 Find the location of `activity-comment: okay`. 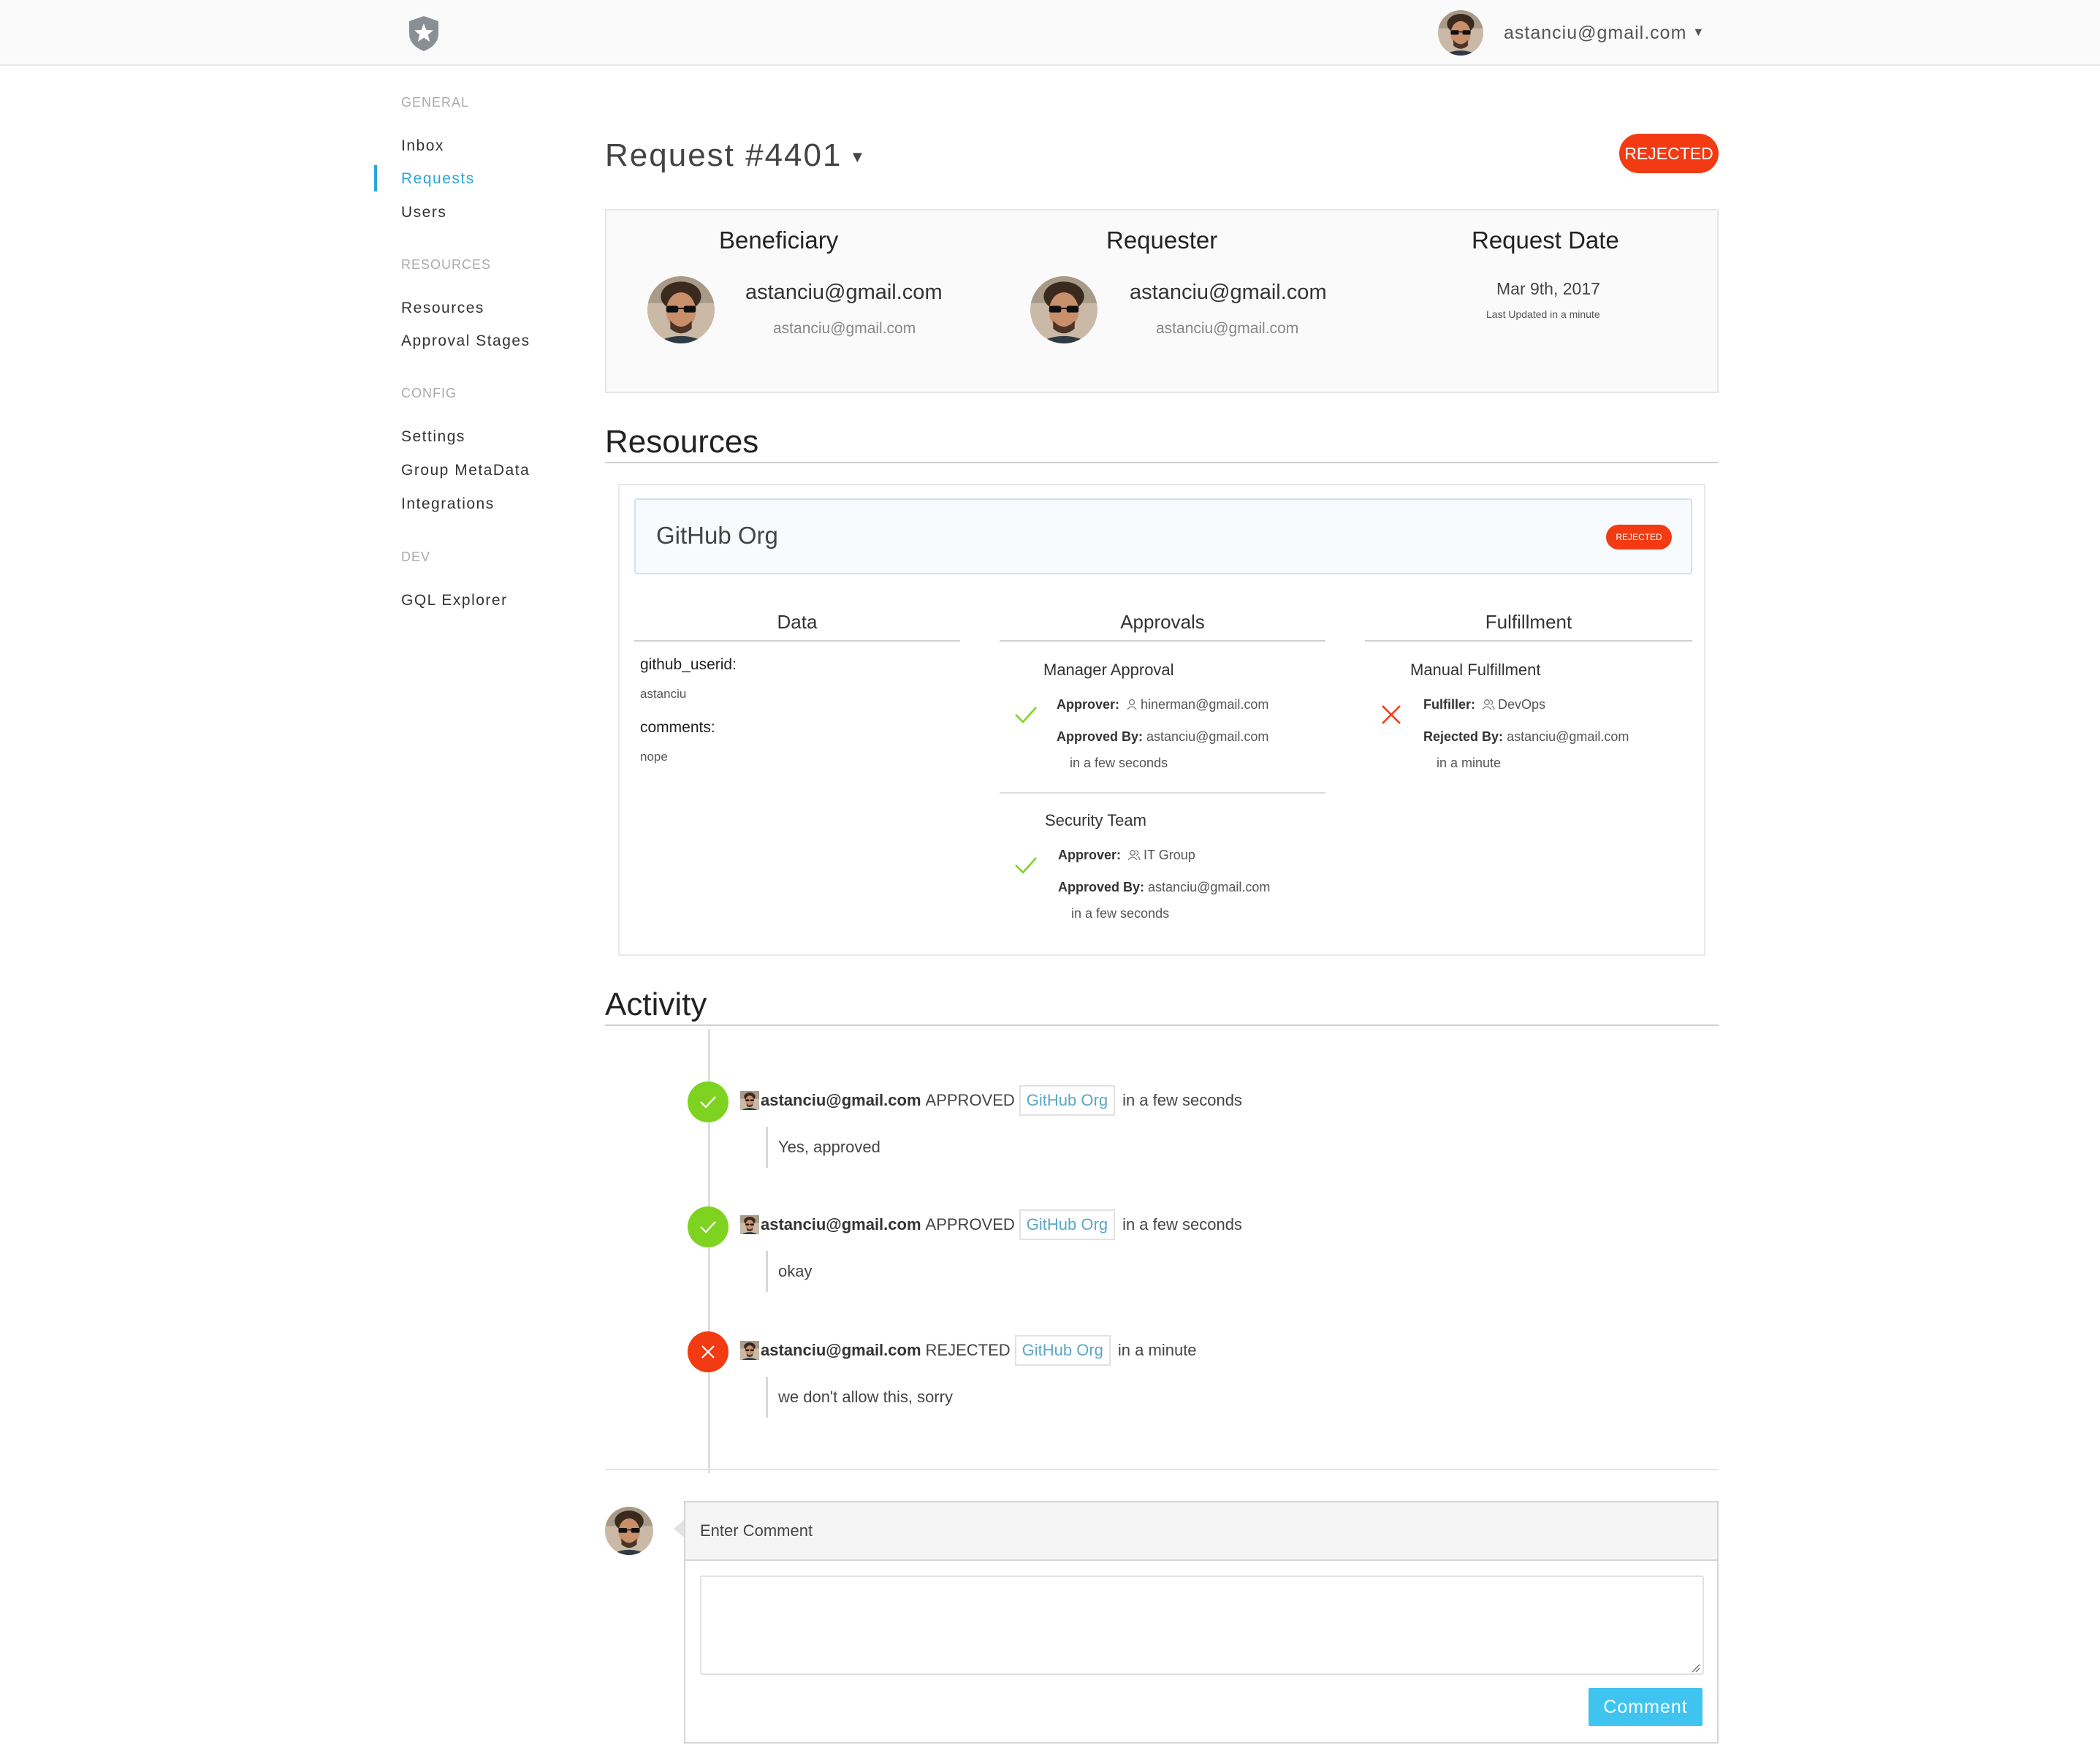

activity-comment: okay is located at coordinates (789, 1271).